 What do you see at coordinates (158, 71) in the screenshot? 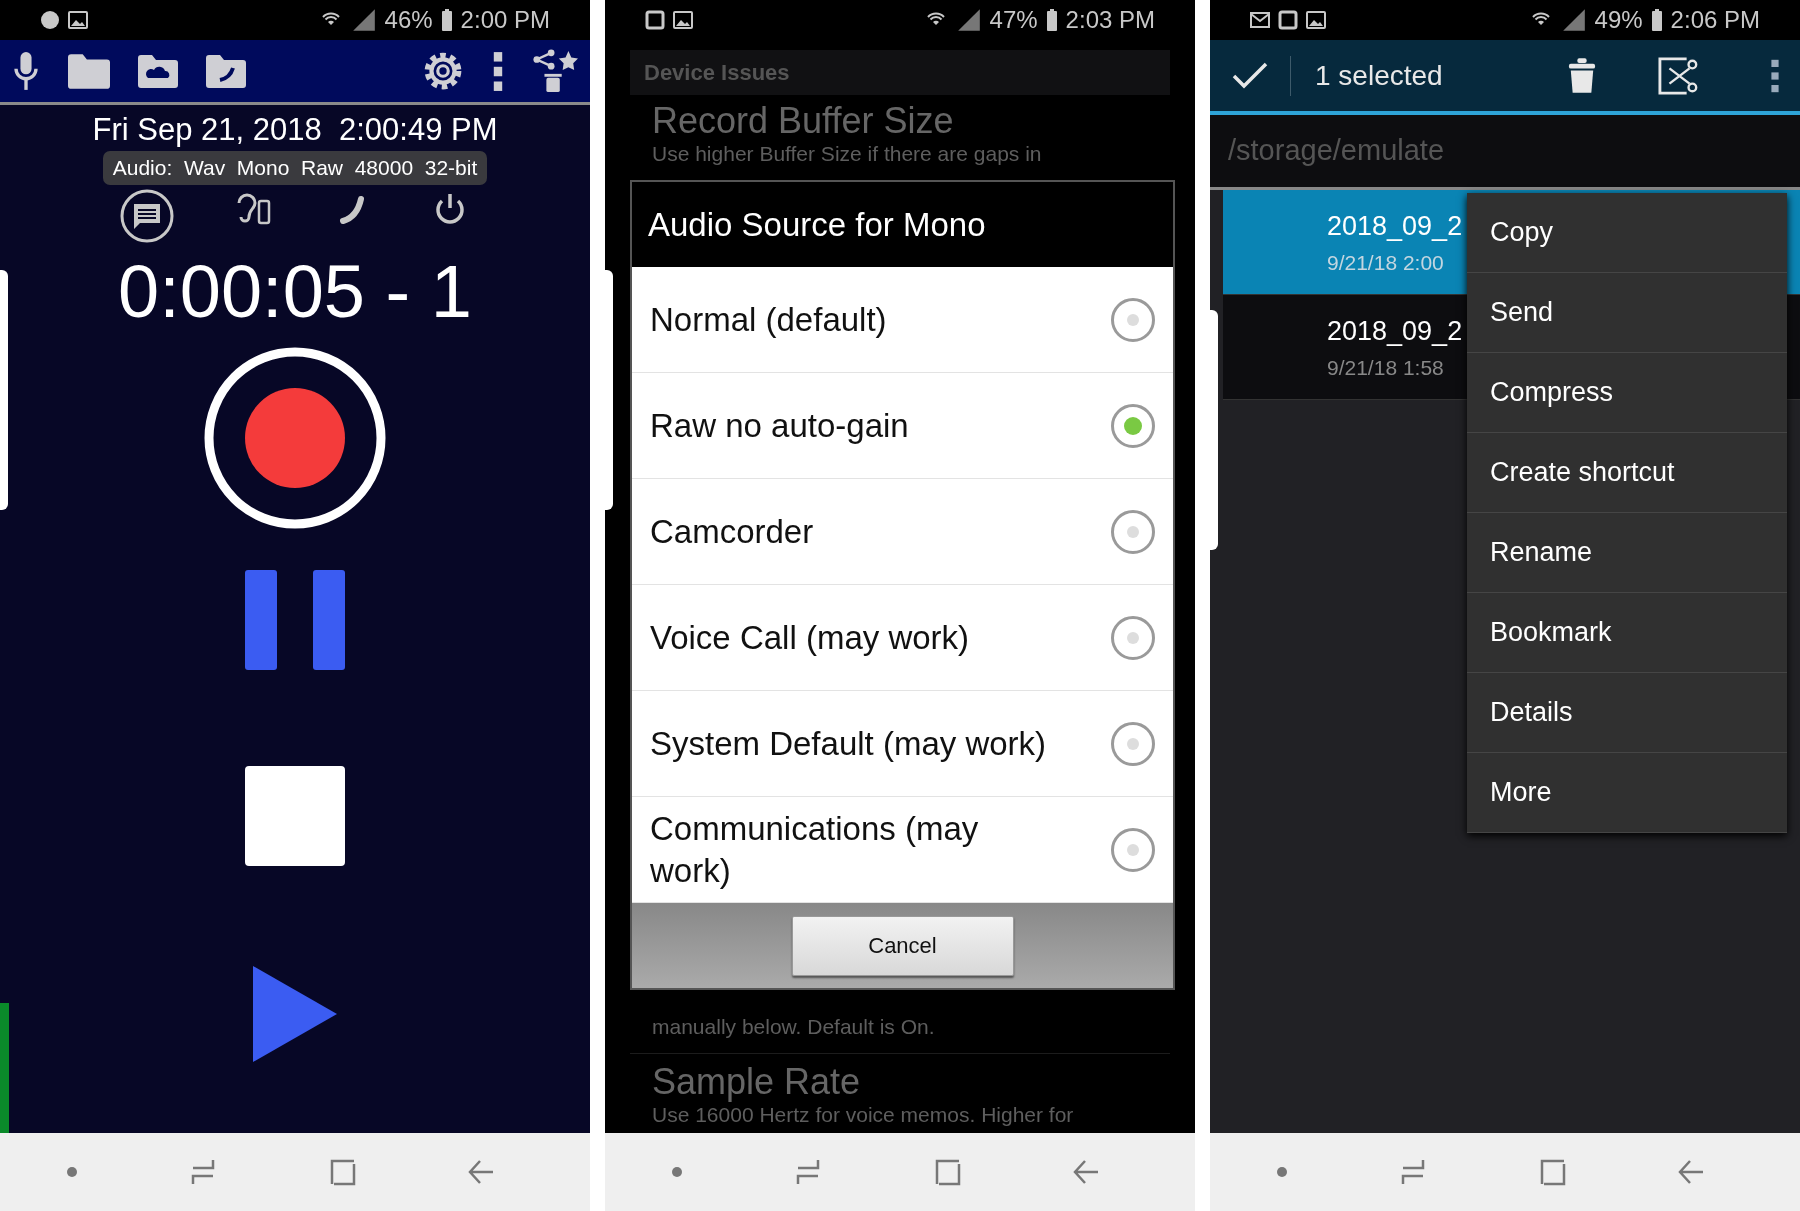
I see `cloud-folder-icon` at bounding box center [158, 71].